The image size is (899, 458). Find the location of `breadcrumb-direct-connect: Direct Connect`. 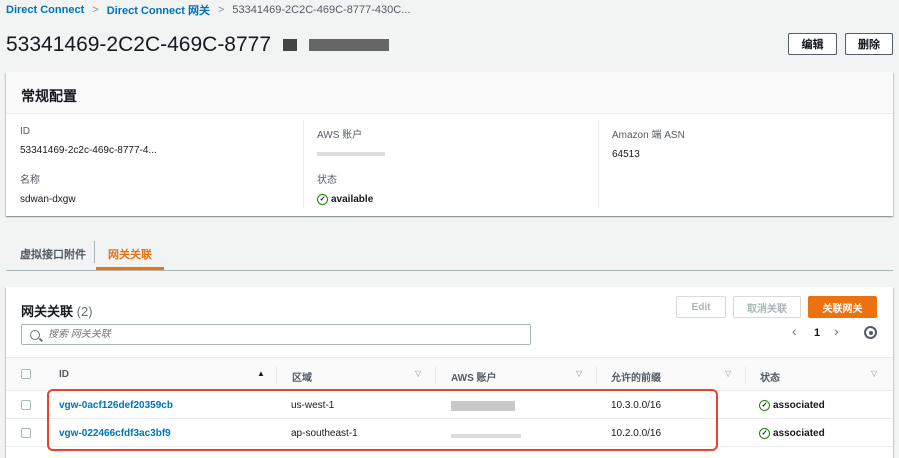

breadcrumb-direct-connect: Direct Connect is located at coordinates (45, 10).